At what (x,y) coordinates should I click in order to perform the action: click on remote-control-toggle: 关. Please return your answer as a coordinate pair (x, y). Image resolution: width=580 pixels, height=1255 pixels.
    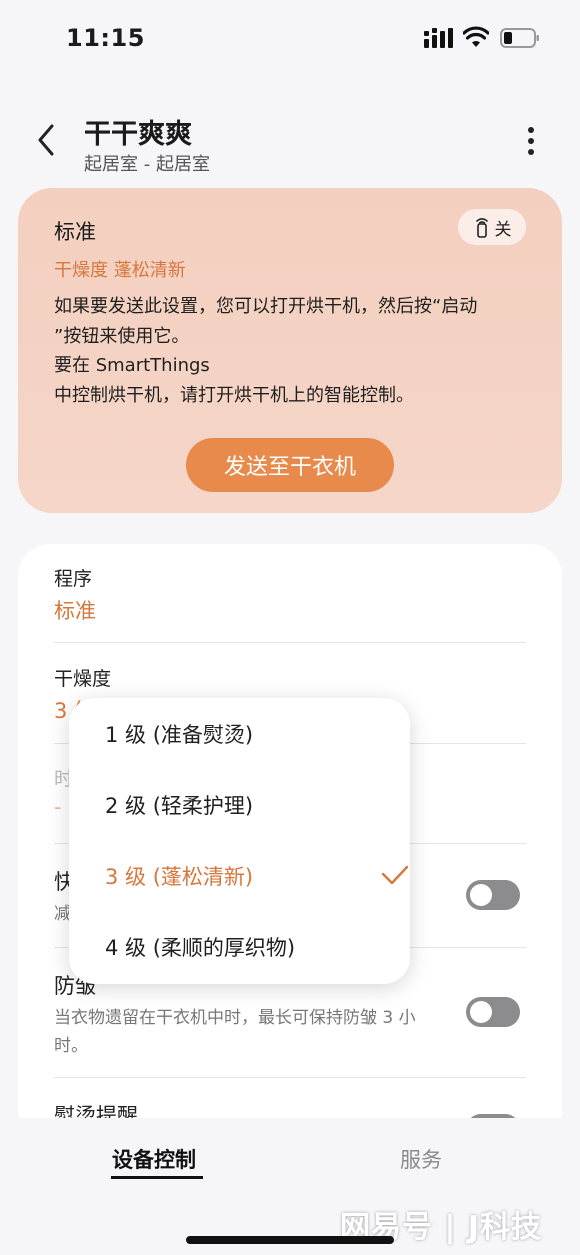
    Looking at the image, I should click on (492, 227).